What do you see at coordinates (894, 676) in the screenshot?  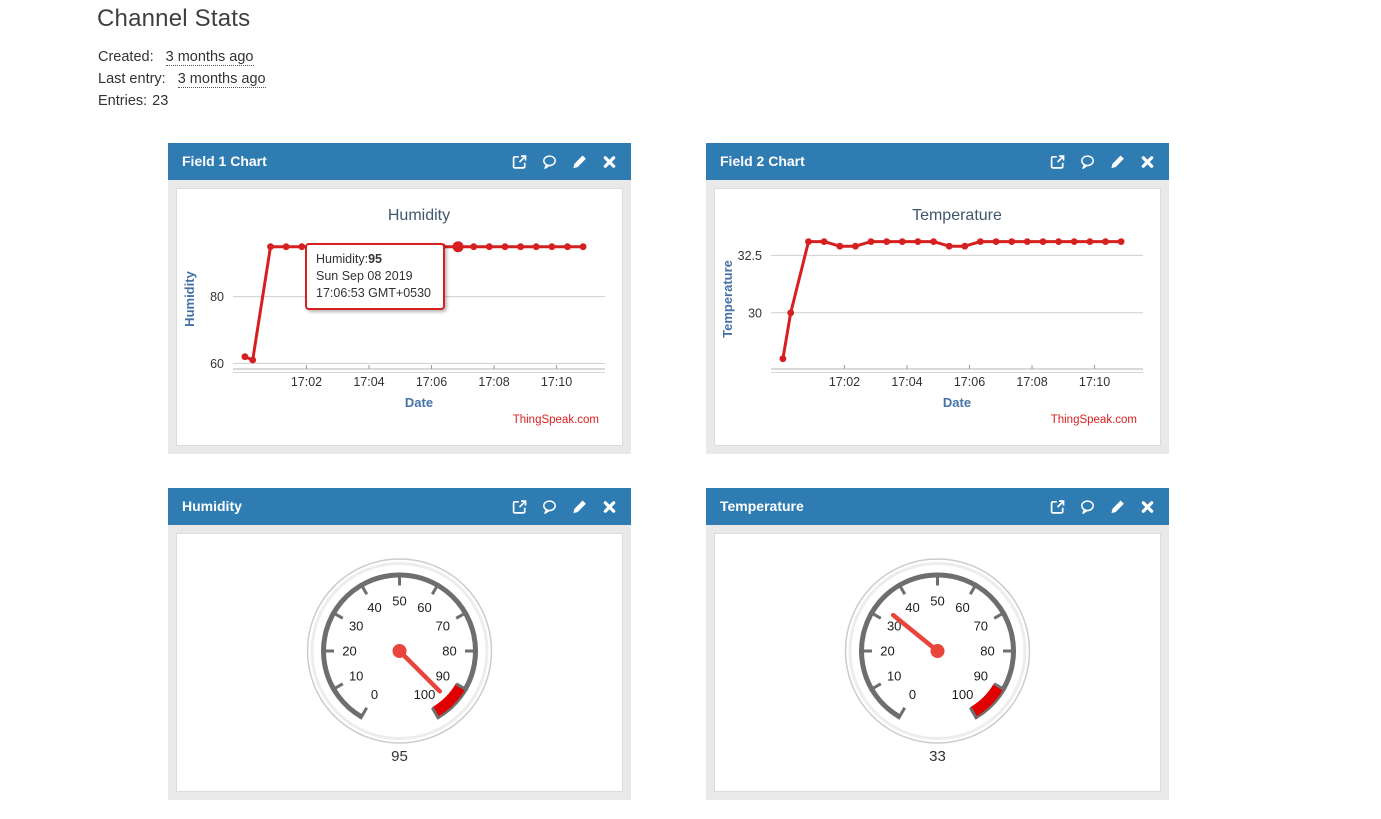 I see `svg-text: 10` at bounding box center [894, 676].